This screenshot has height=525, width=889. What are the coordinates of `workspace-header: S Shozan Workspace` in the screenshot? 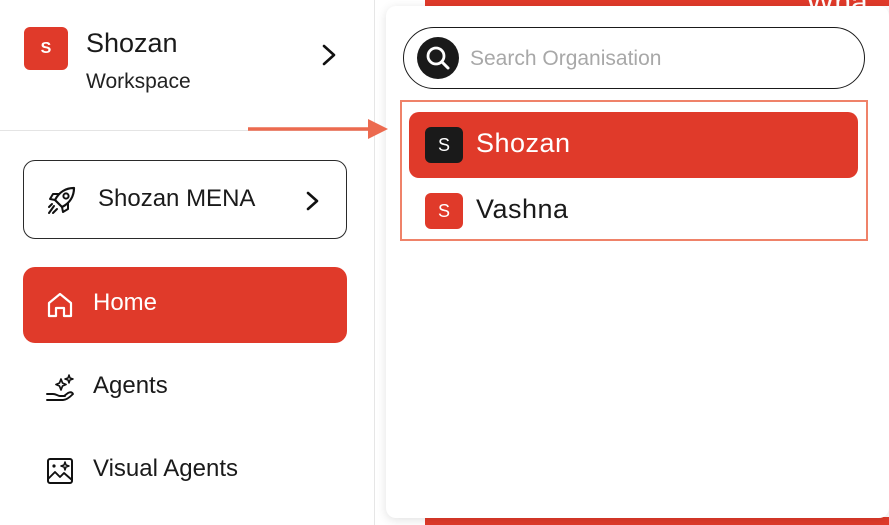 It's located at (187, 65).